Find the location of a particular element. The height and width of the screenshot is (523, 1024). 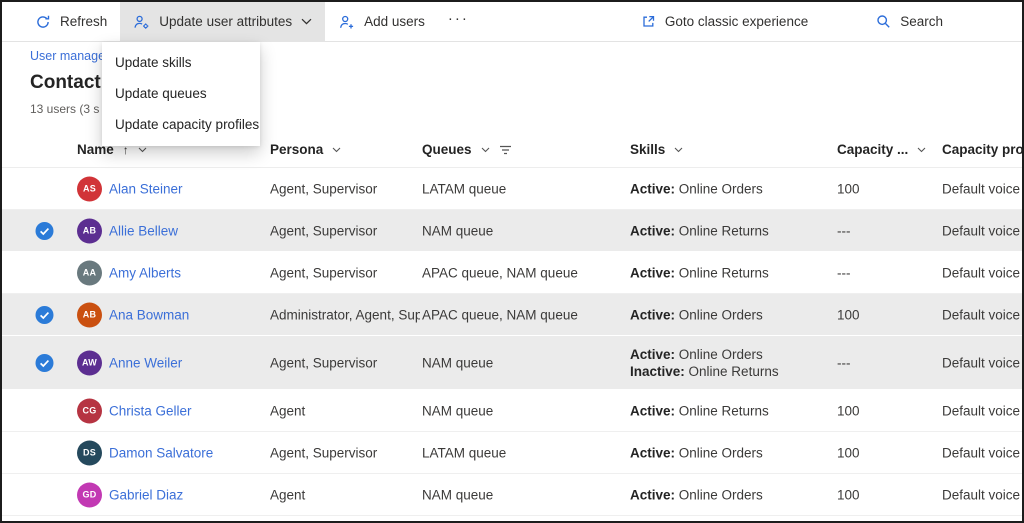

menu-item-update-capacity-profiles: Update capacity profiles is located at coordinates (181, 124).